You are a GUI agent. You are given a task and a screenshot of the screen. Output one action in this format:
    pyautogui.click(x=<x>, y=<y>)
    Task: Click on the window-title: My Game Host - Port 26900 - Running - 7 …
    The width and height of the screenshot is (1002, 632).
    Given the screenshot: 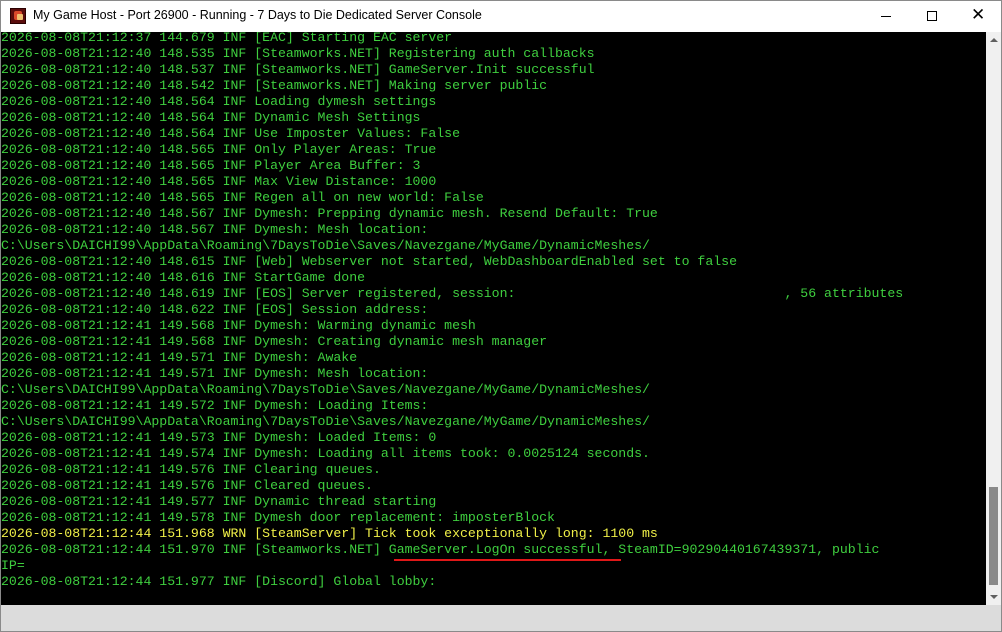 What is the action you would take?
    pyautogui.click(x=257, y=15)
    